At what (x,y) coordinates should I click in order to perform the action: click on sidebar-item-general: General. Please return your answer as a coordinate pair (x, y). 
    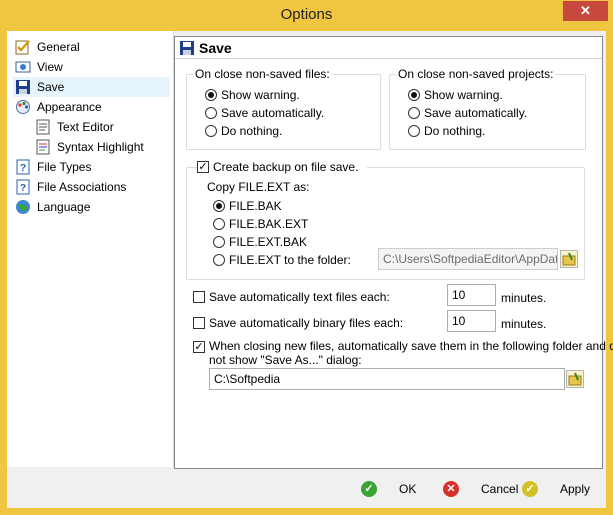
    Looking at the image, I should click on (90, 47).